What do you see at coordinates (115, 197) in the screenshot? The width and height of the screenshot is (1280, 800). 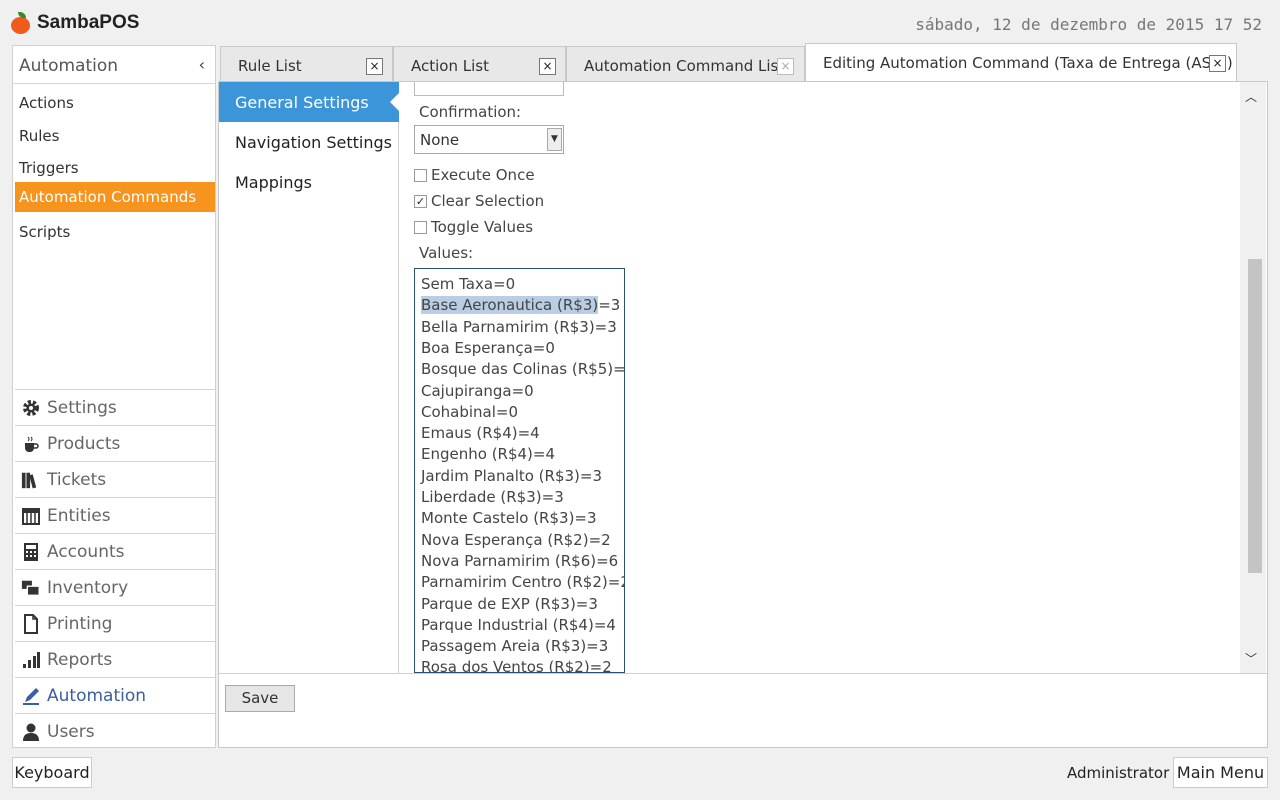 I see `sidebar-item-automation-commands: Automation Commands` at bounding box center [115, 197].